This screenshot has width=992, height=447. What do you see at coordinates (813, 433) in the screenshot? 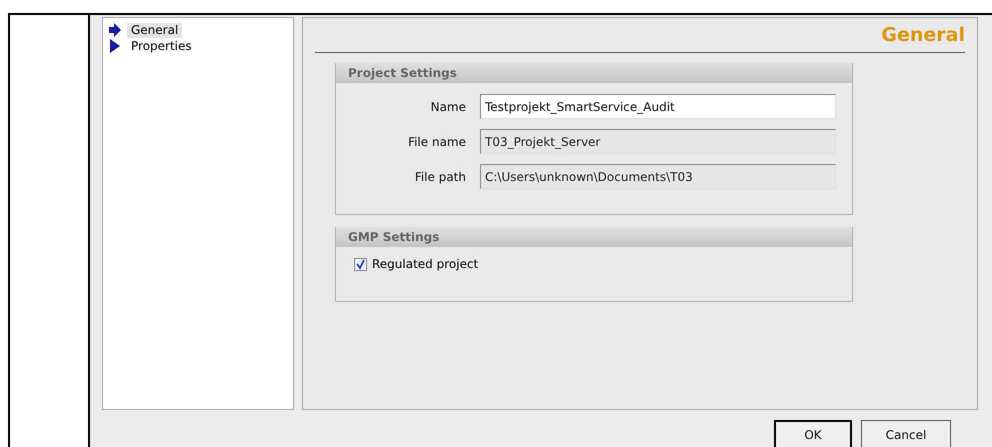
I see `dialog-button: OK` at bounding box center [813, 433].